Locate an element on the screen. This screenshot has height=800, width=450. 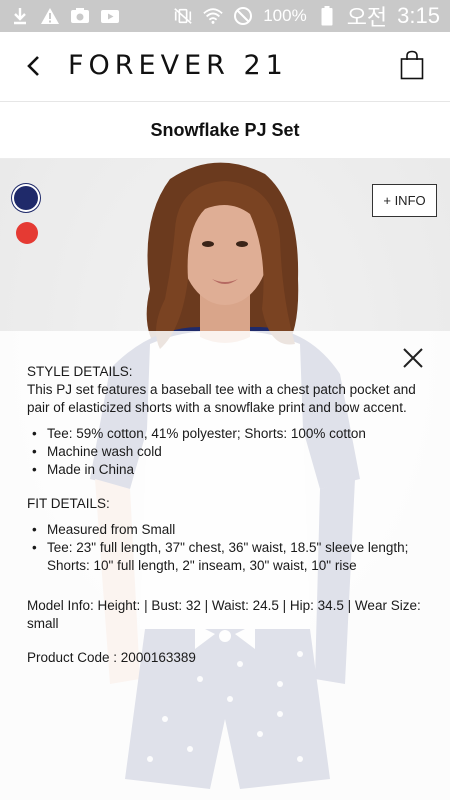
product-title: Snowflake PJ Set is located at coordinates (225, 129).